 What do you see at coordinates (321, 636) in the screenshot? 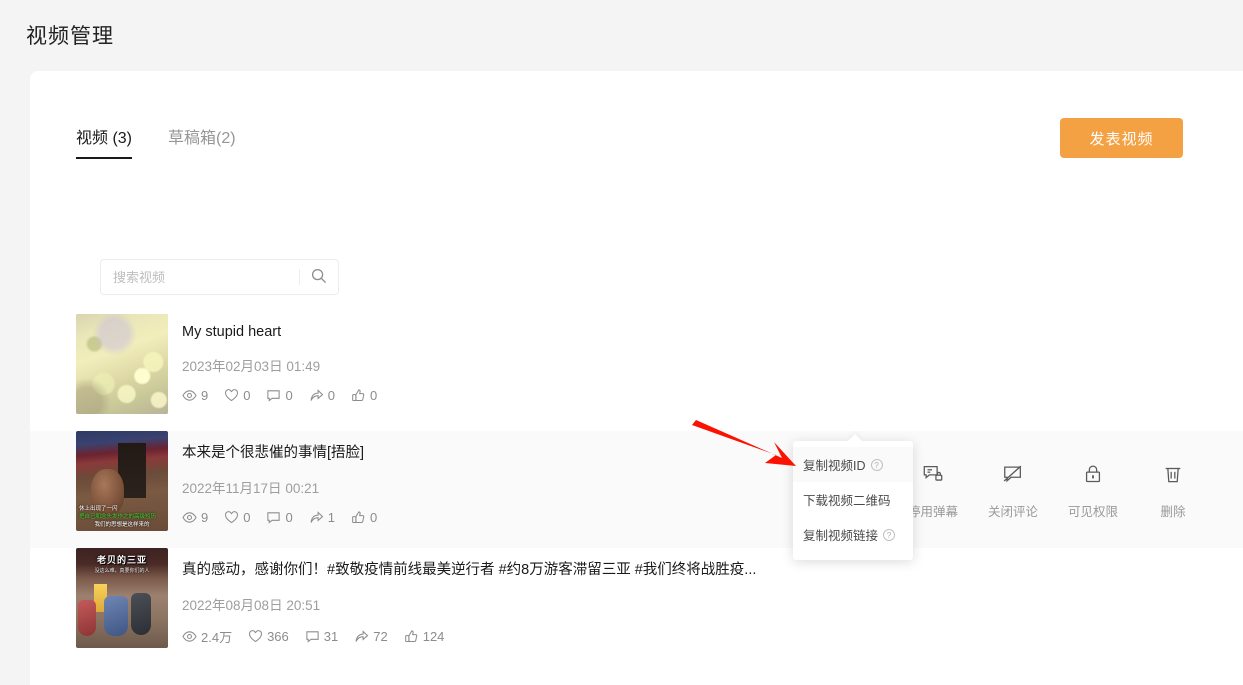
I see `stat-comments: 31` at bounding box center [321, 636].